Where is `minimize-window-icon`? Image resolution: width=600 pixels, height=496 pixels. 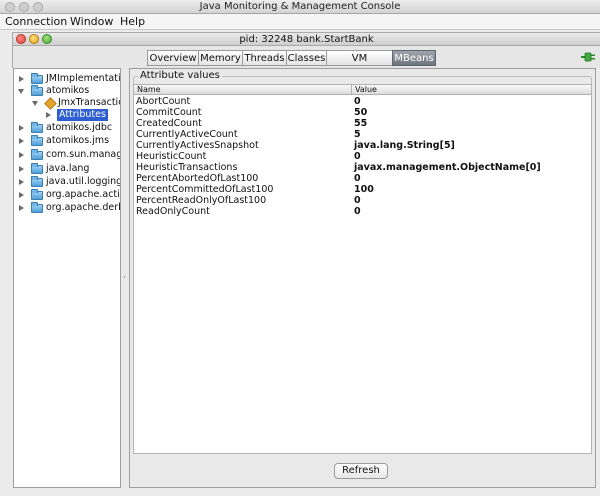
minimize-window-icon is located at coordinates (24, 7).